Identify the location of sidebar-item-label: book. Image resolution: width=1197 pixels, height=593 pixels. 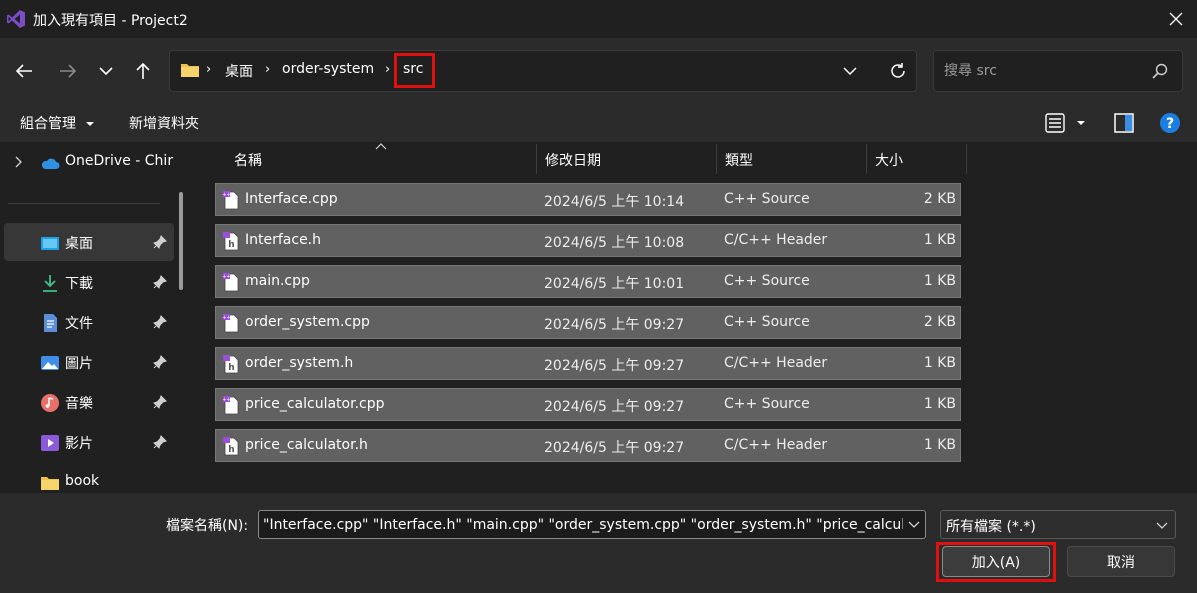
(82, 481).